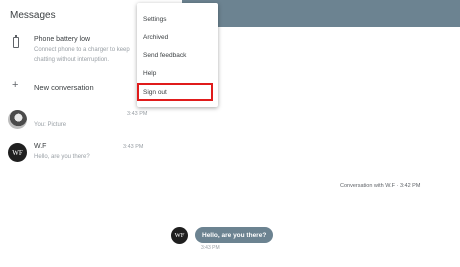 The image size is (460, 267). I want to click on menu-item-help: Help, so click(149, 73).